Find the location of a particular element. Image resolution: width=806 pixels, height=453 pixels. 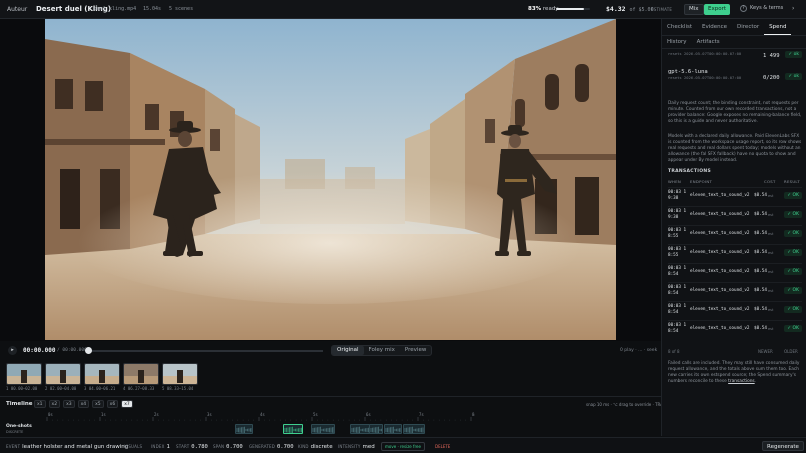

move-resize-button: move · resize free is located at coordinates (403, 446).